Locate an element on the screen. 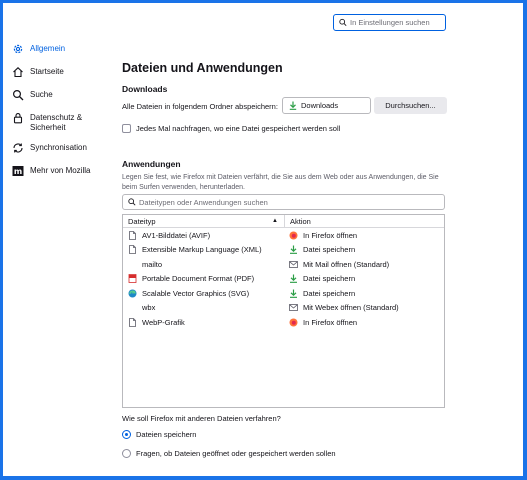 The width and height of the screenshot is (527, 480). filetype-filter-box is located at coordinates (283, 202).